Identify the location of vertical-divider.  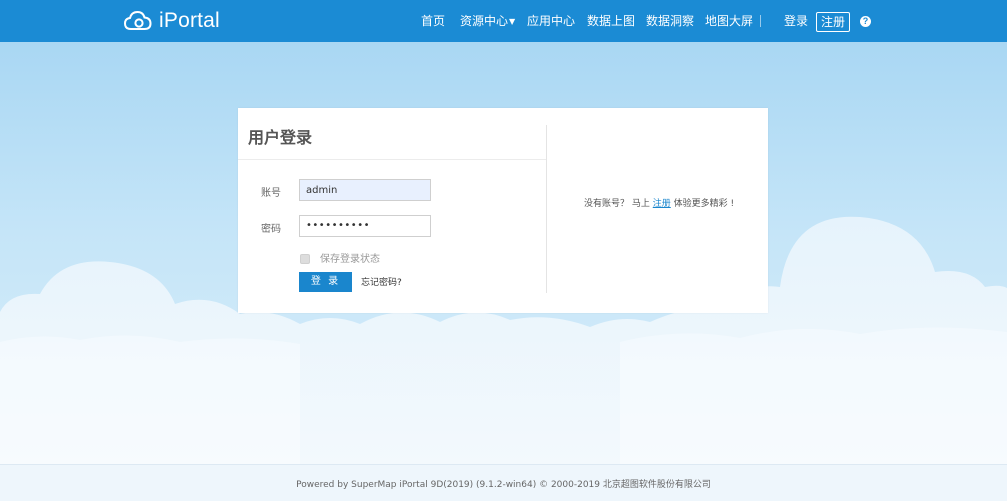
(546, 209).